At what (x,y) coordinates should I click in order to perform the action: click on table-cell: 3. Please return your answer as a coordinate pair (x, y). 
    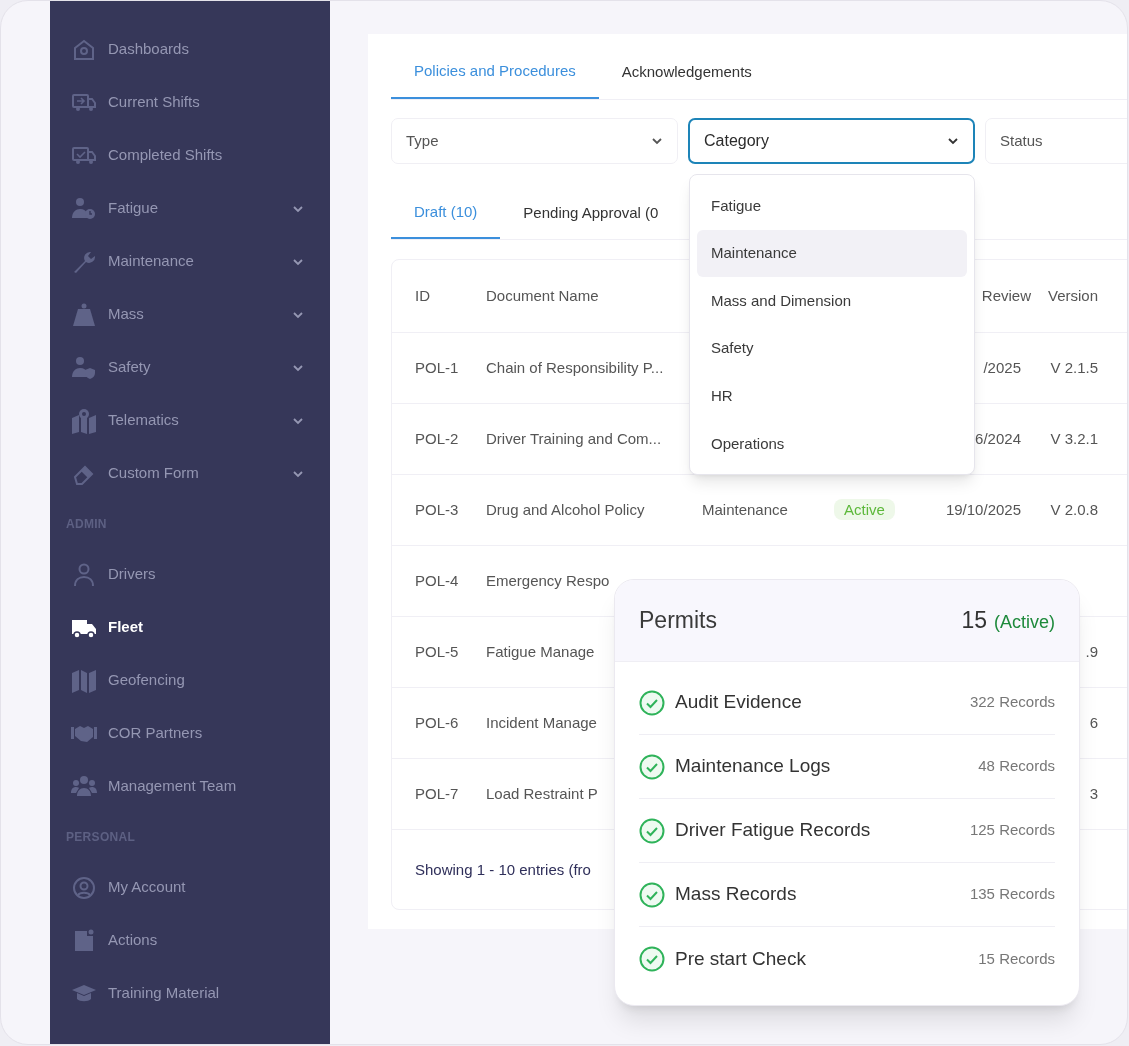
    Looking at the image, I should click on (1093, 793).